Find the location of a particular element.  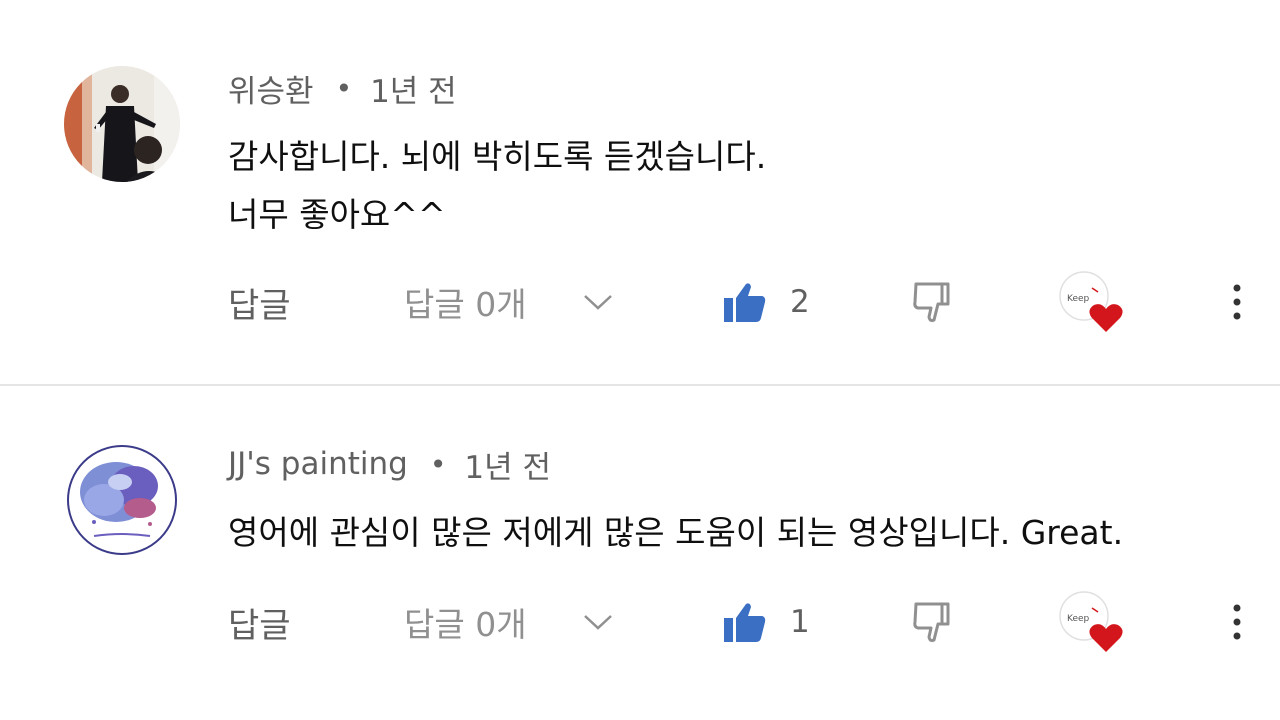

comment-actions: 답글 답글 0개 2 Keep is located at coordinates (640, 301).